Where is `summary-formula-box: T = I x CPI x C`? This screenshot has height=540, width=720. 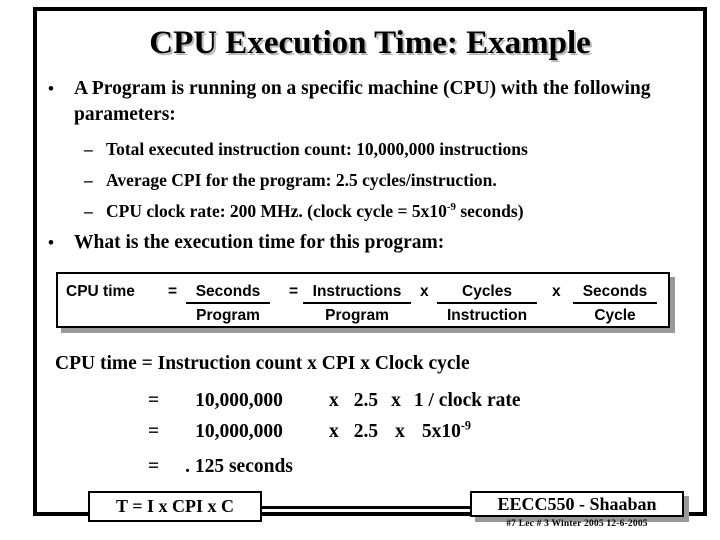
summary-formula-box: T = I x CPI x C is located at coordinates (175, 506).